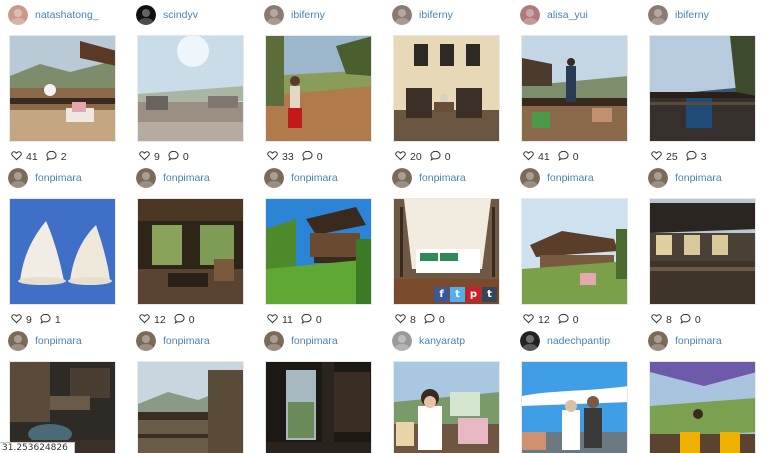 Image resolution: width=768 pixels, height=453 pixels. What do you see at coordinates (180, 15) in the screenshot?
I see `username-link: scindyv` at bounding box center [180, 15].